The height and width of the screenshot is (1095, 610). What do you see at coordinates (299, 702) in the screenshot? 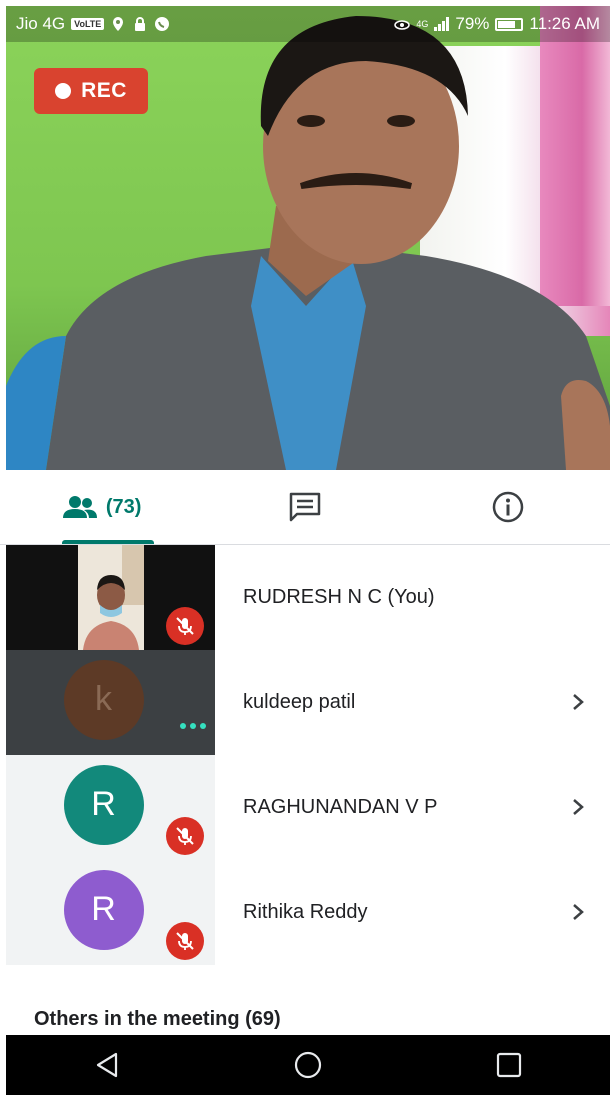
I see `participant-name: kuldeep patil` at bounding box center [299, 702].